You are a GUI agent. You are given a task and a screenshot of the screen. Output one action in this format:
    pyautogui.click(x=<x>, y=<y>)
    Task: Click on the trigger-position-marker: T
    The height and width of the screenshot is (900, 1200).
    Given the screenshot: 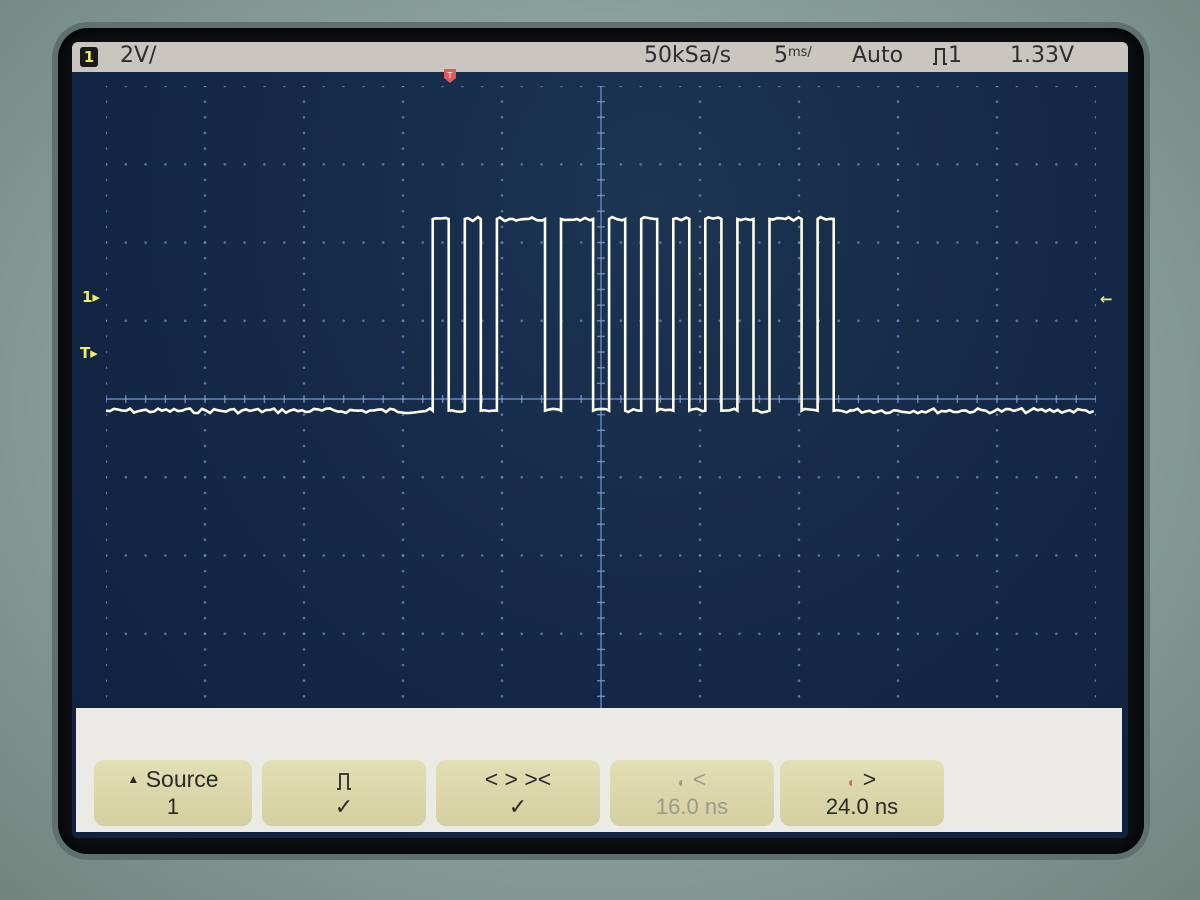 What is the action you would take?
    pyautogui.click(x=450, y=76)
    